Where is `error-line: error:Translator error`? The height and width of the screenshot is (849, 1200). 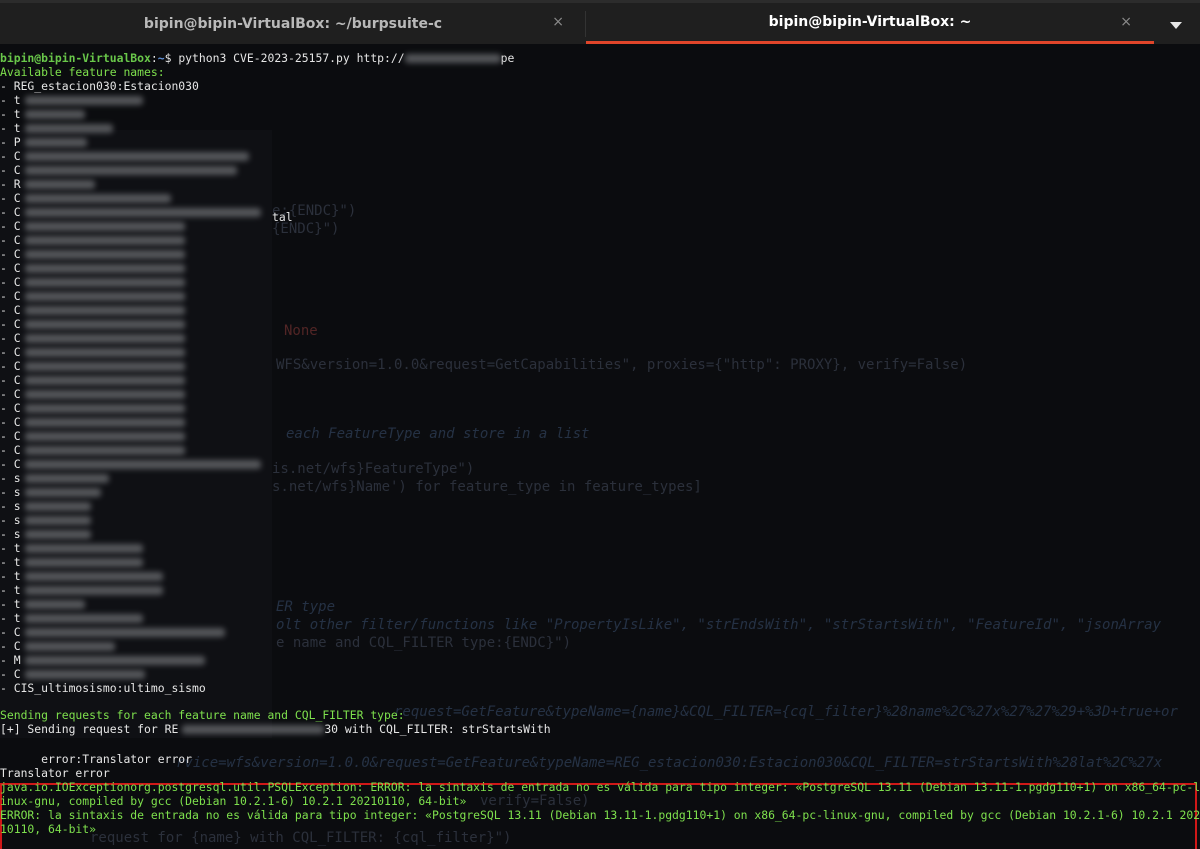 error-line: error:Translator error is located at coordinates (96, 759).